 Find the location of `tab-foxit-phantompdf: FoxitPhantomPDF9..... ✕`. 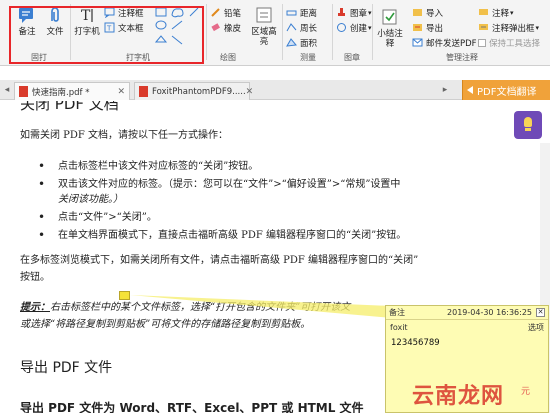

tab-foxit-phantompdf: FoxitPhantomPDF9..... ✕ is located at coordinates (193, 91).